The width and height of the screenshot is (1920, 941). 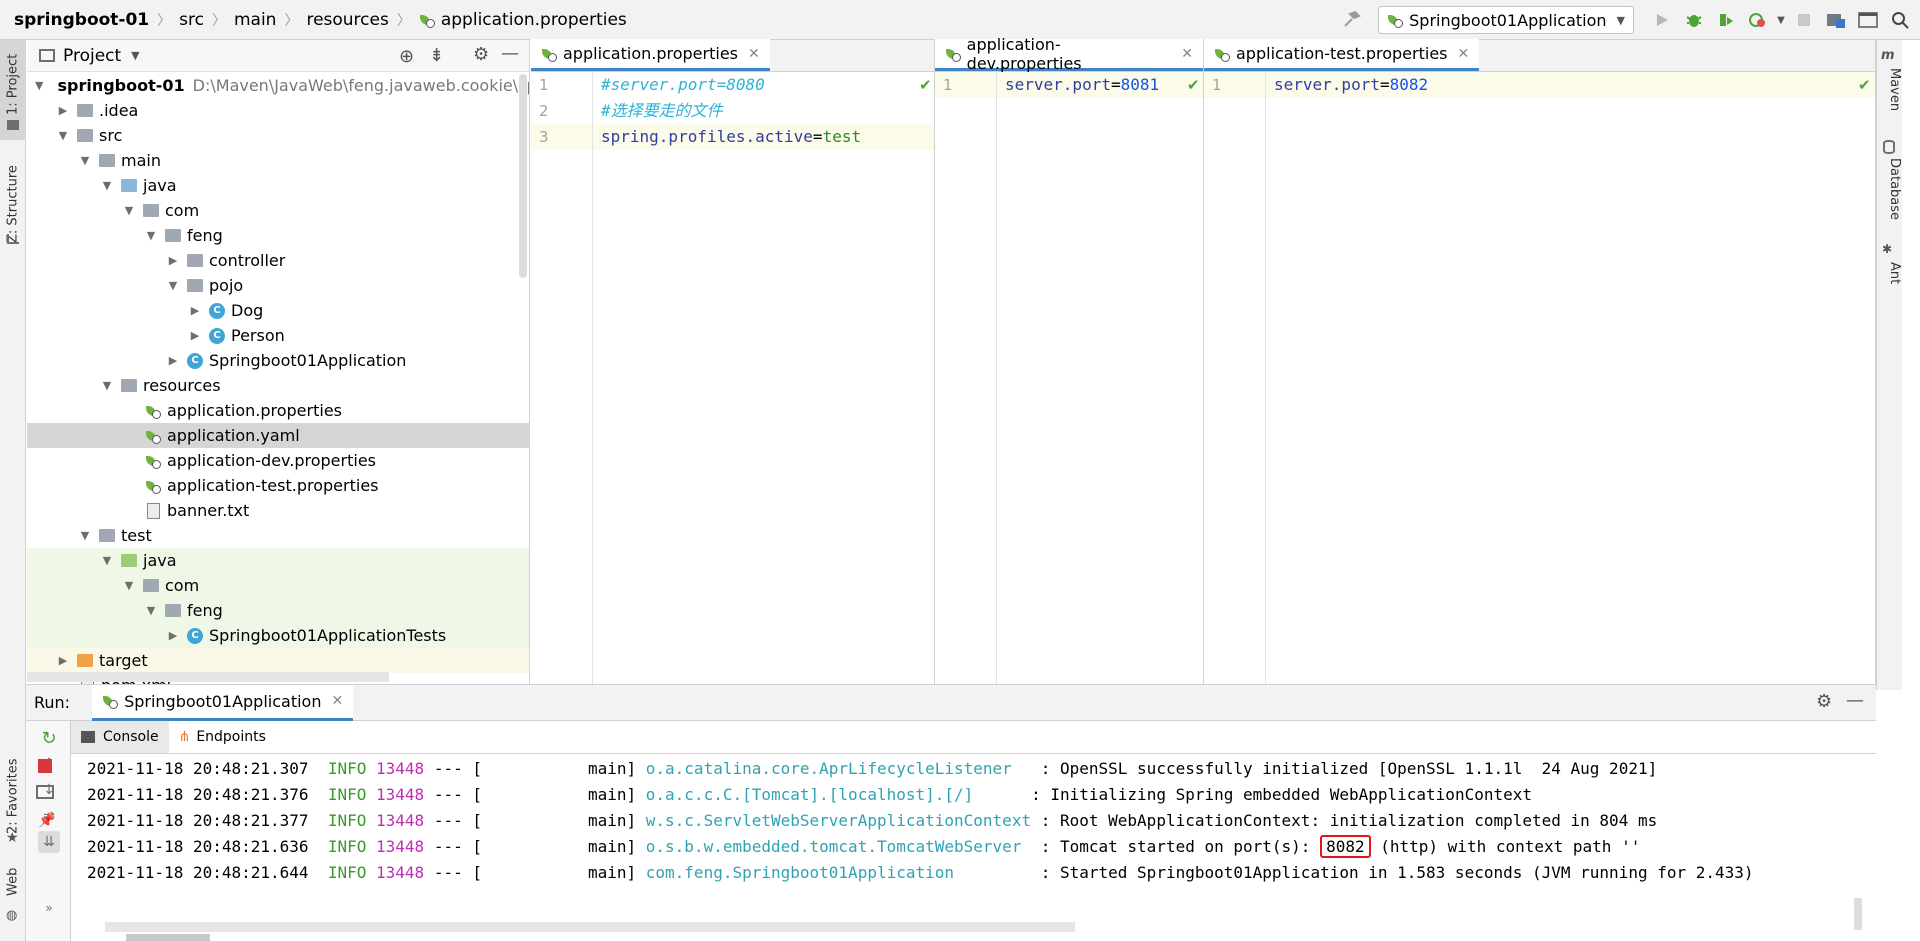 What do you see at coordinates (1694, 20) in the screenshot?
I see `debug-icon` at bounding box center [1694, 20].